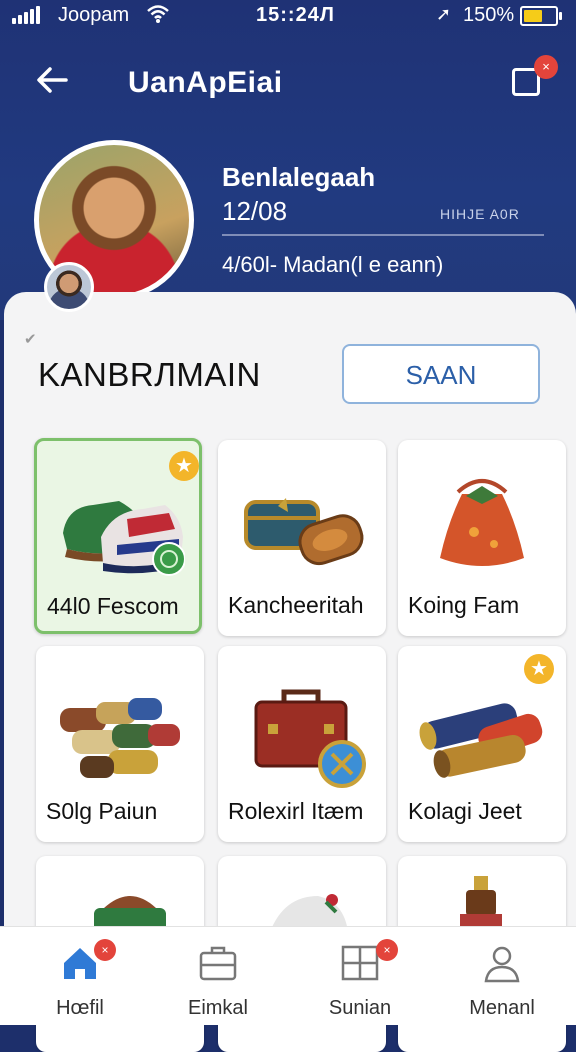  I want to click on rolls-icon, so click(482, 728).